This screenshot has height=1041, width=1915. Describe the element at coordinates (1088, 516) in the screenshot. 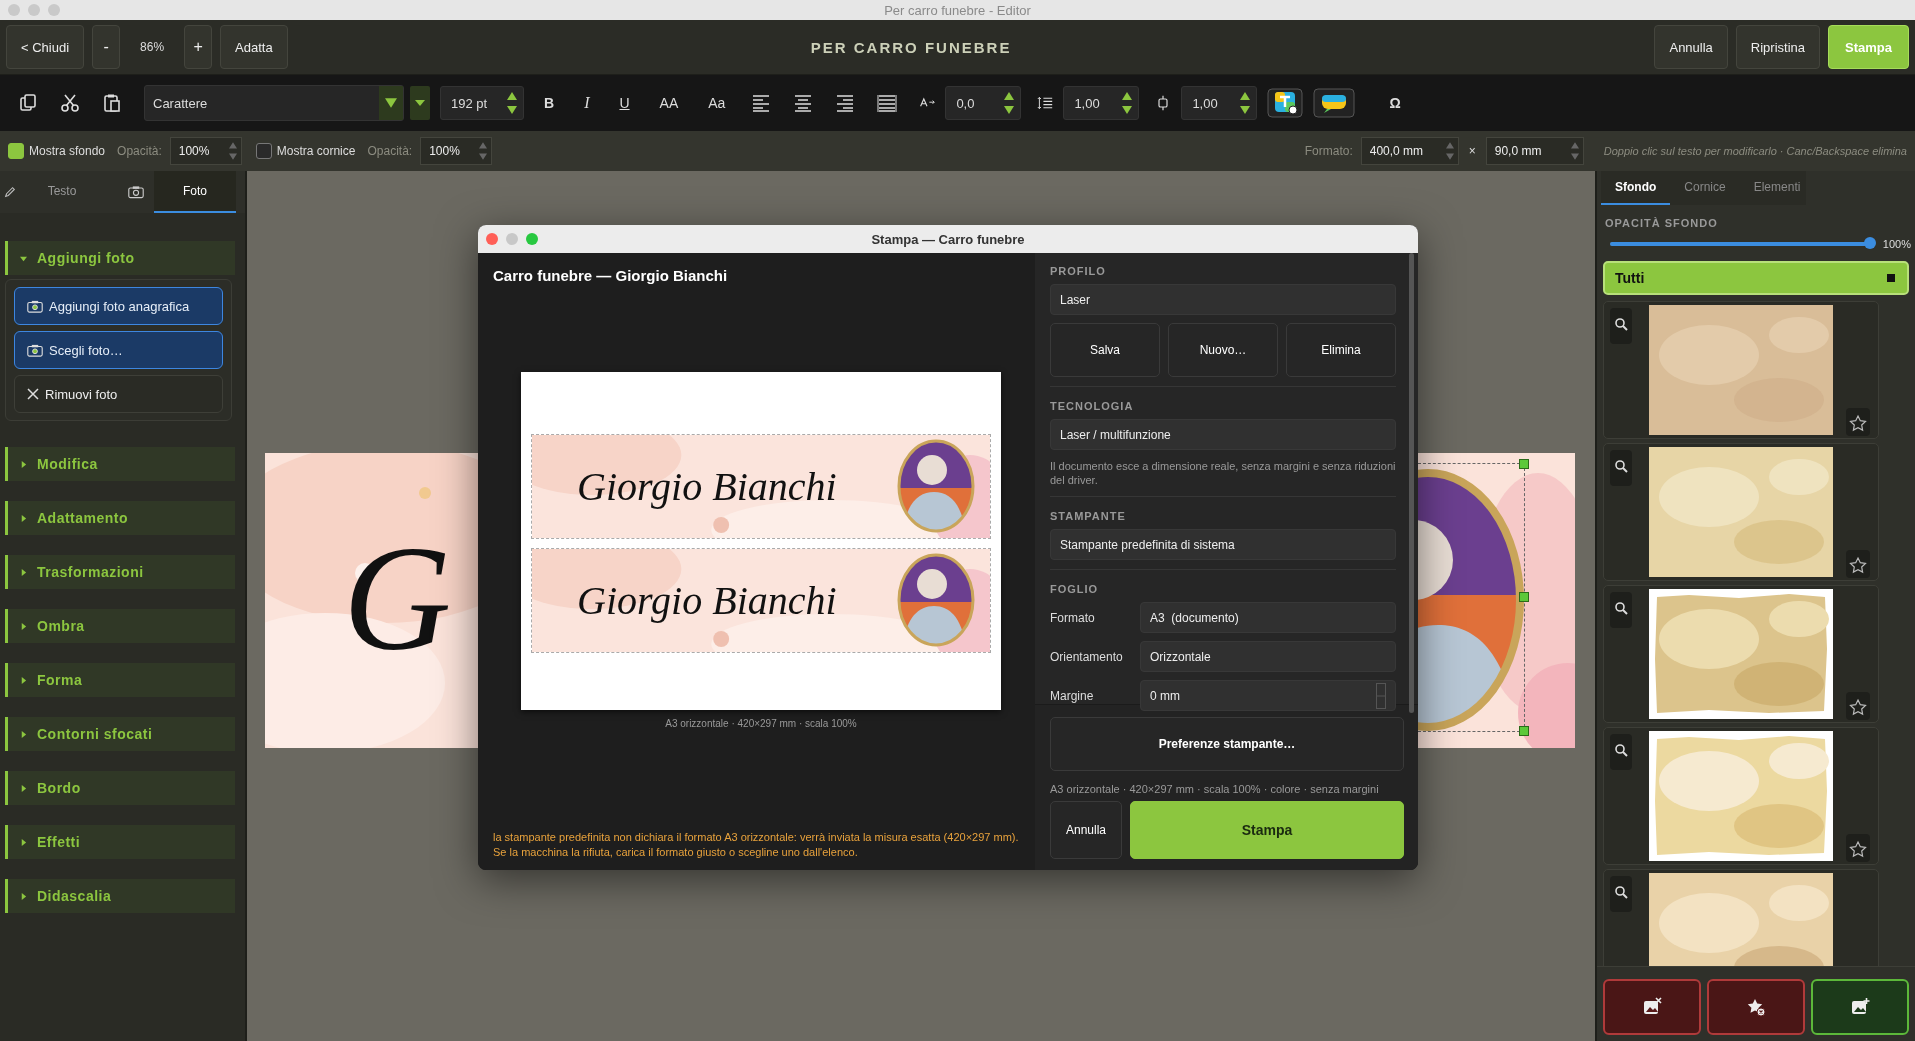

I see `section-label: STAMPANTE` at that location.